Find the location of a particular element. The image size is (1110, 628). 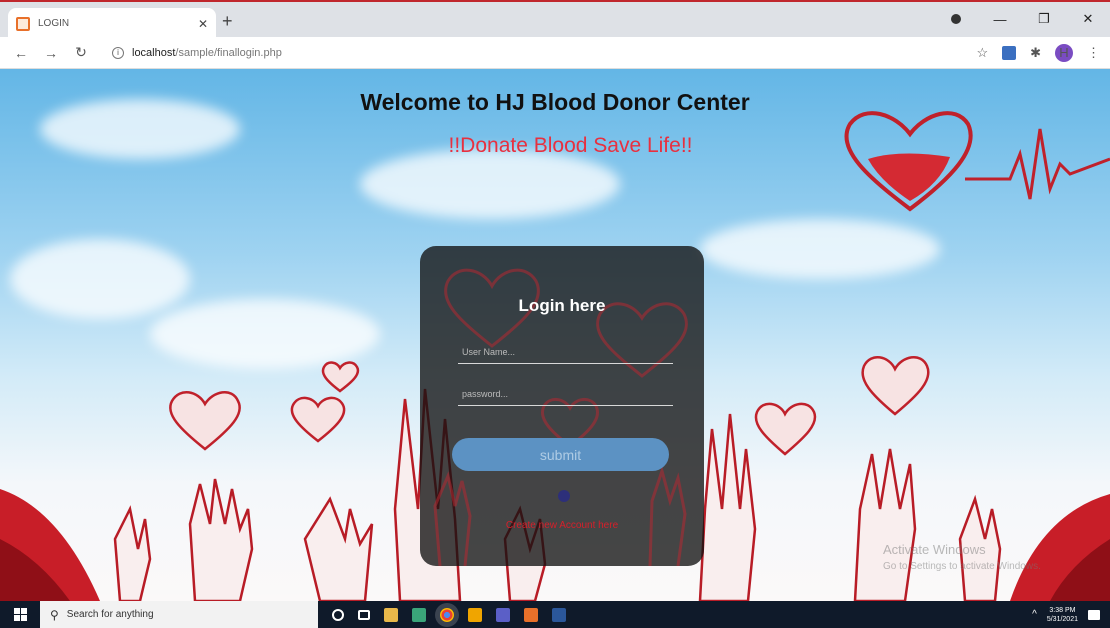

browser-tab: LOGIN ✕ is located at coordinates (112, 23).